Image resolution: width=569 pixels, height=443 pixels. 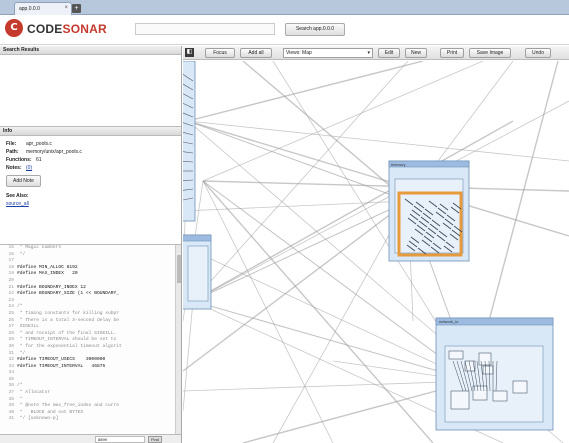 I want to click on code-line: 22 #define BOUNDARY_SIZE (1 << BOUNDARY_, so click(x=90, y=294).